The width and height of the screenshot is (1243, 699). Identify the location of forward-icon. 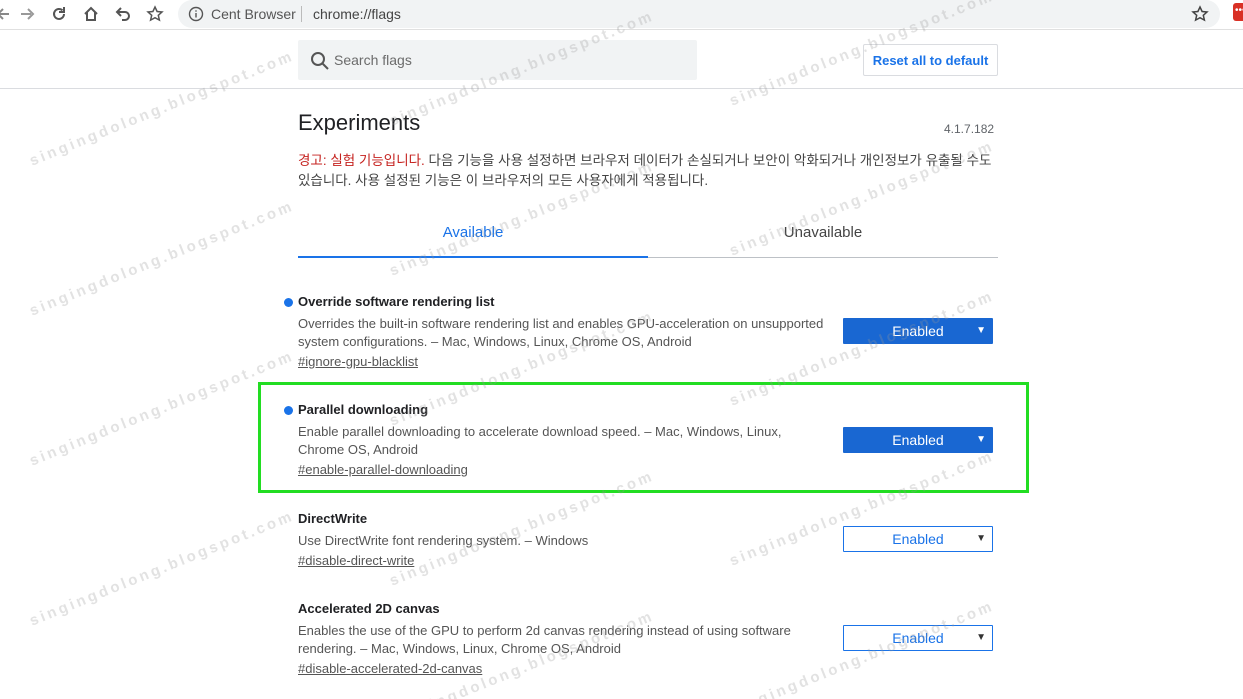
(27, 14).